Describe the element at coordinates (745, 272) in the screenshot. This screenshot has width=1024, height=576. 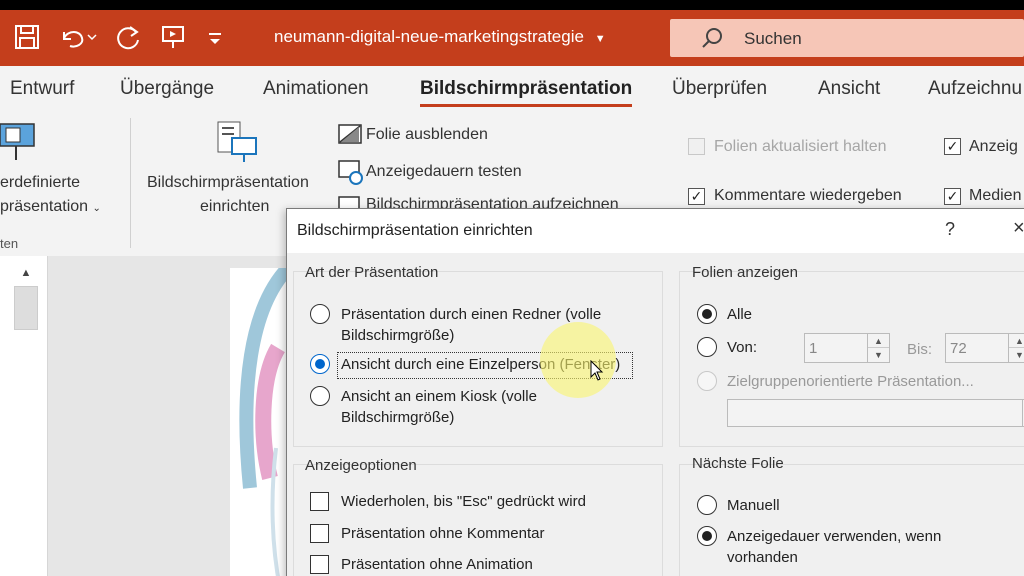
I see `show-slides-label: Folien anzeigen` at that location.